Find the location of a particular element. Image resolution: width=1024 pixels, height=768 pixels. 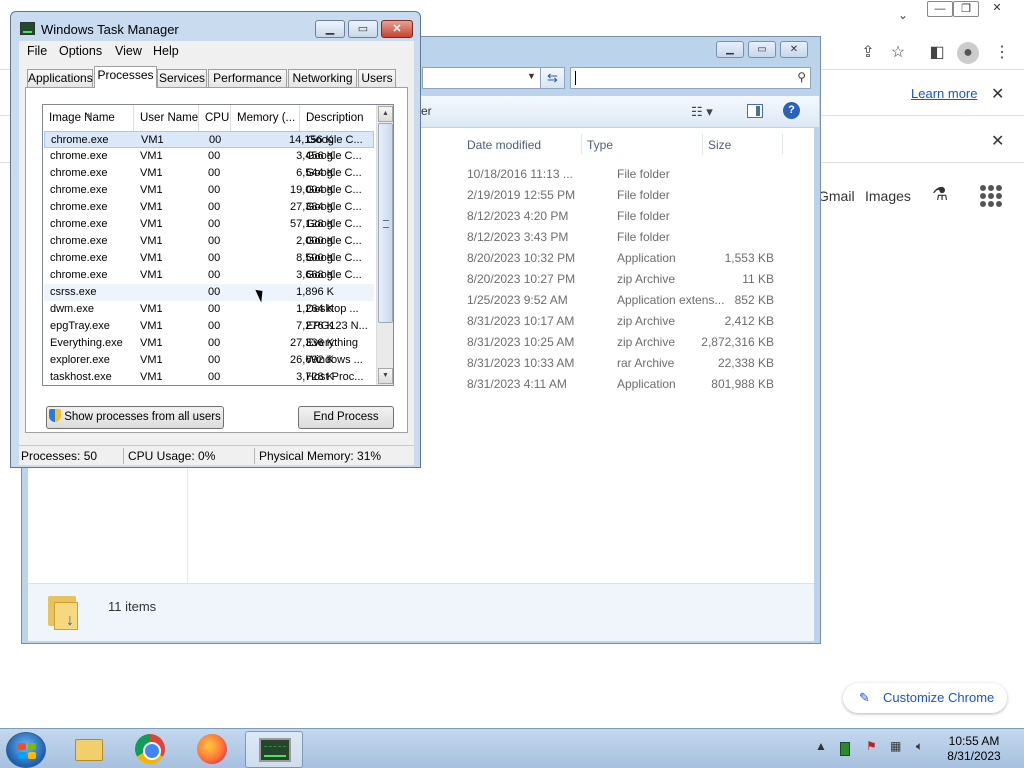

command-bar-partial-label: er is located at coordinates (426, 111).